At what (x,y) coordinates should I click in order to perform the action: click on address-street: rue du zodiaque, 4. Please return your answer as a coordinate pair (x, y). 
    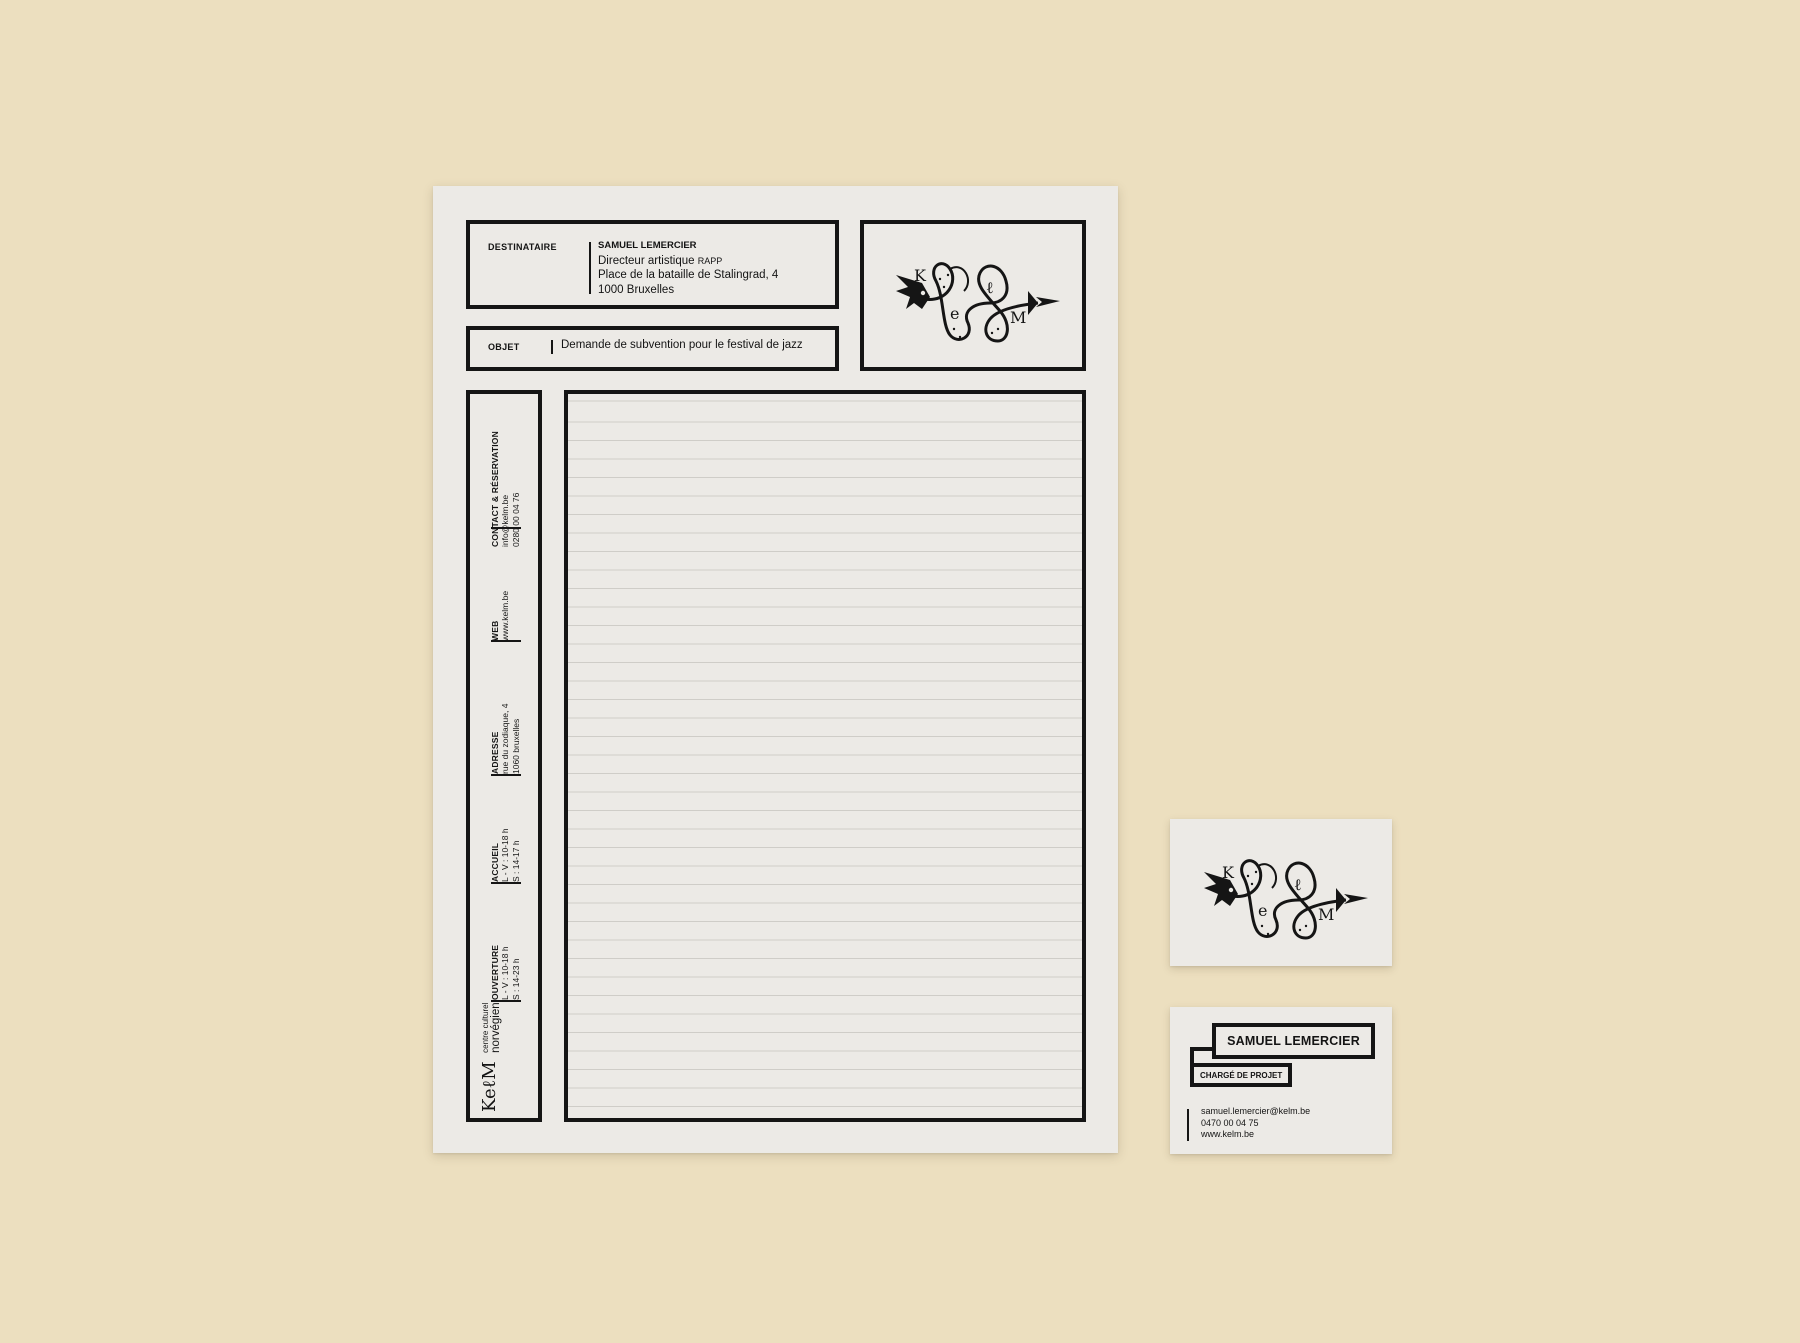
    Looking at the image, I should click on (505, 738).